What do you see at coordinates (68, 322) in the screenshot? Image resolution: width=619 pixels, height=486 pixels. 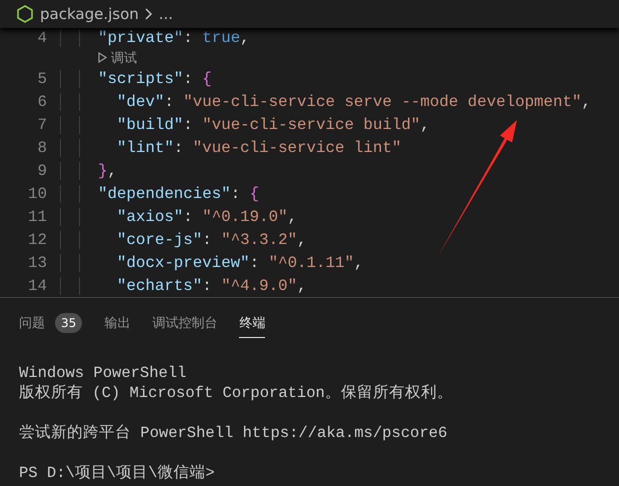 I see `count-badge: 35` at bounding box center [68, 322].